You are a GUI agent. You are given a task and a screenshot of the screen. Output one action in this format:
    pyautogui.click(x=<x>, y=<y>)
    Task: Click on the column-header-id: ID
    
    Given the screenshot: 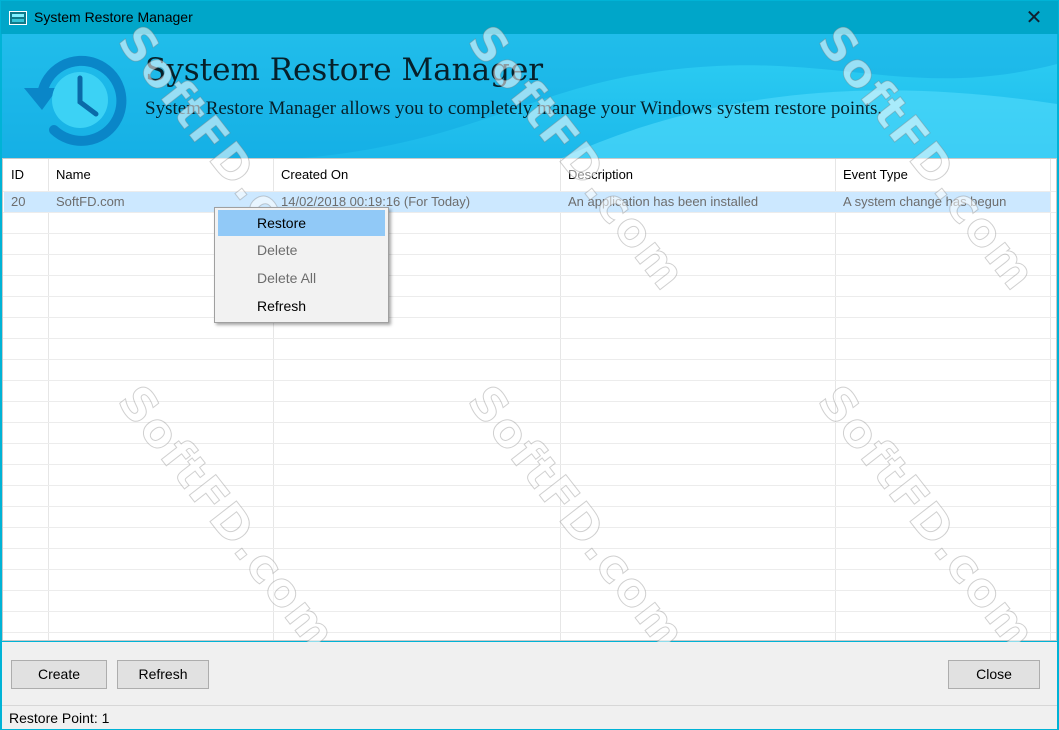 What is the action you would take?
    pyautogui.click(x=25, y=175)
    